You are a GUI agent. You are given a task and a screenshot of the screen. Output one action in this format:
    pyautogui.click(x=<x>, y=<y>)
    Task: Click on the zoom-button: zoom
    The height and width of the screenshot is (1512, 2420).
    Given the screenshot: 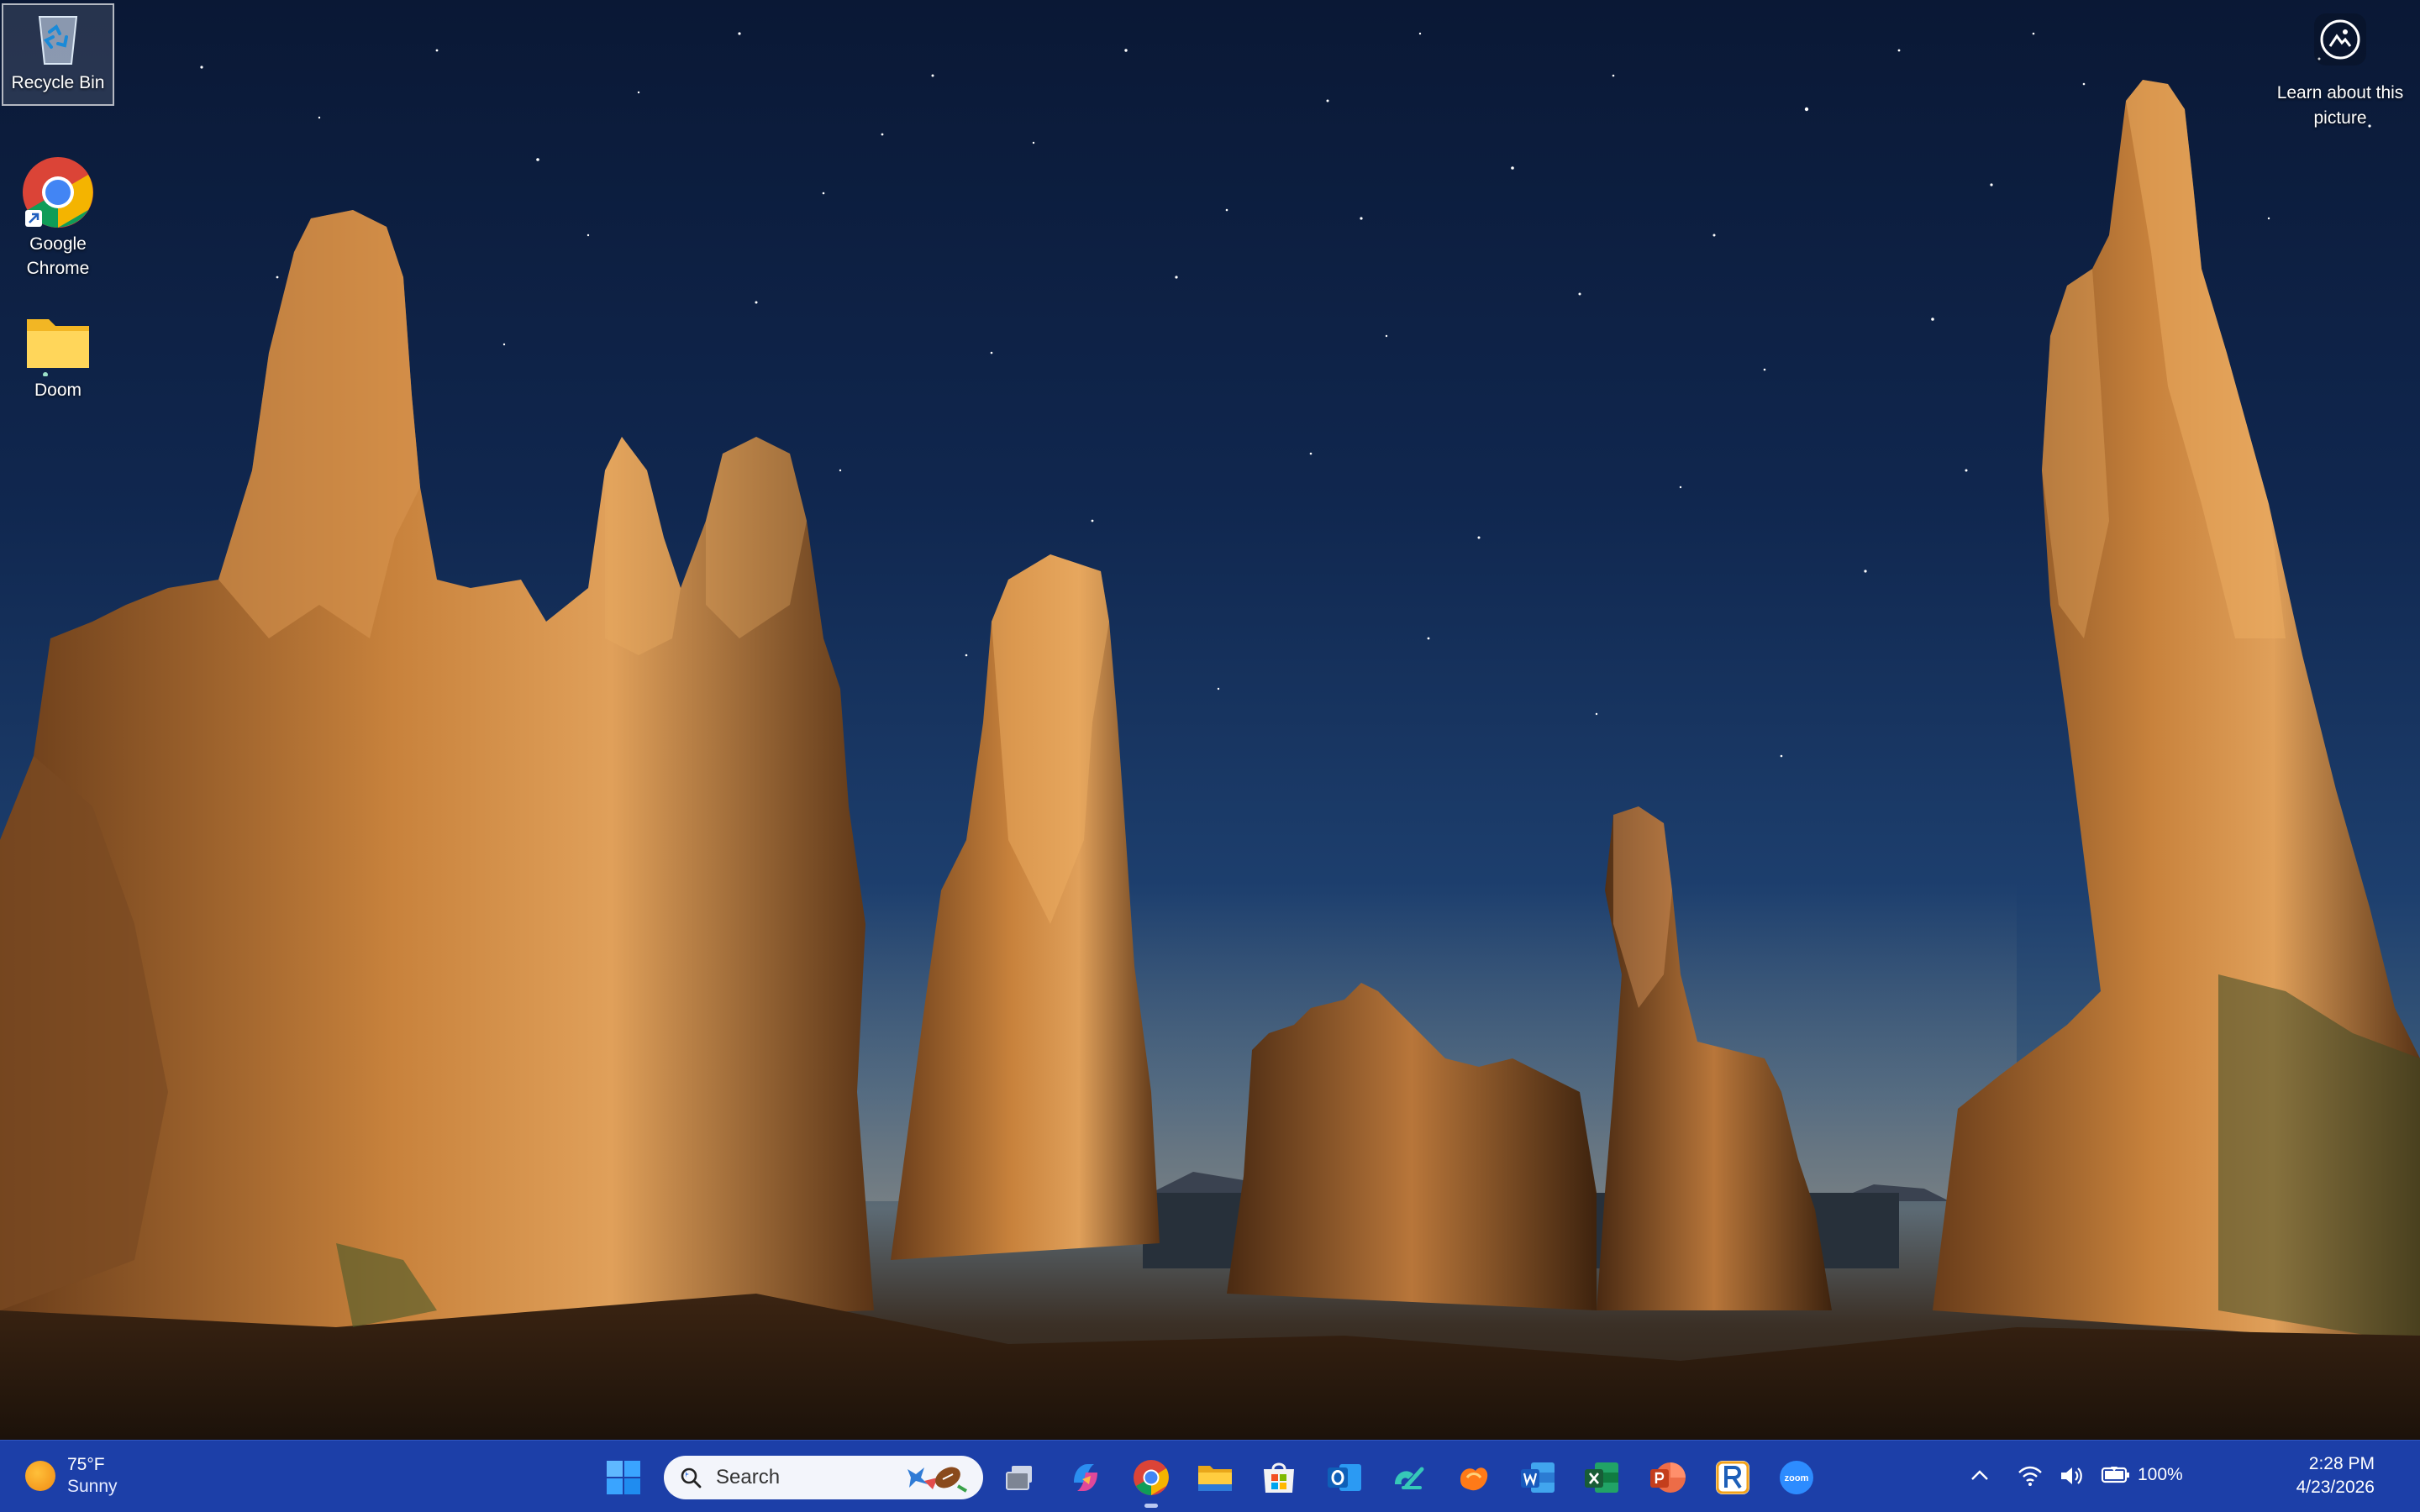 What is the action you would take?
    pyautogui.click(x=1797, y=1477)
    